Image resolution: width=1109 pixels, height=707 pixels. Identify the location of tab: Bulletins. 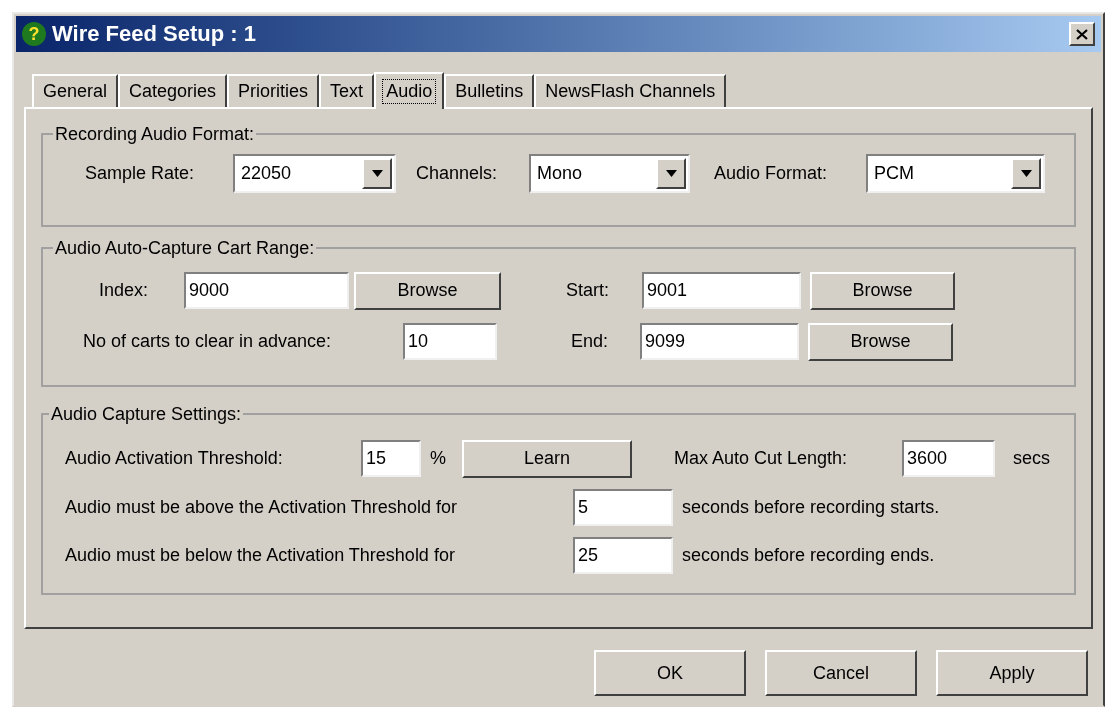
(489, 90).